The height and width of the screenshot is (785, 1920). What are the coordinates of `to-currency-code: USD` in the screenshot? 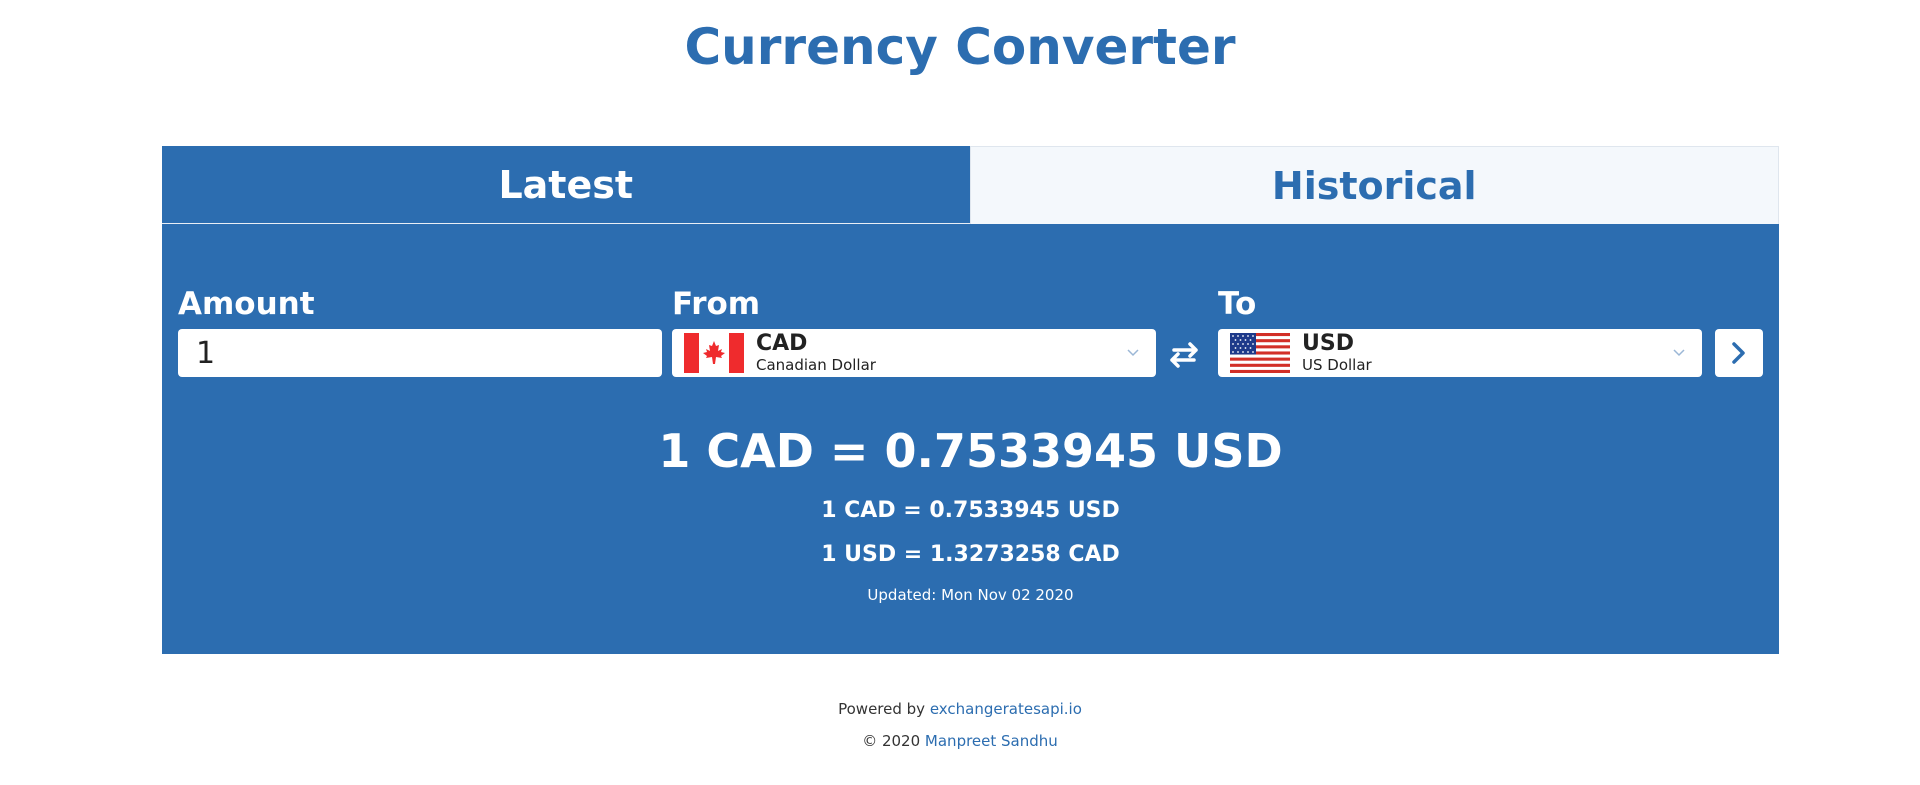 It's located at (1328, 343).